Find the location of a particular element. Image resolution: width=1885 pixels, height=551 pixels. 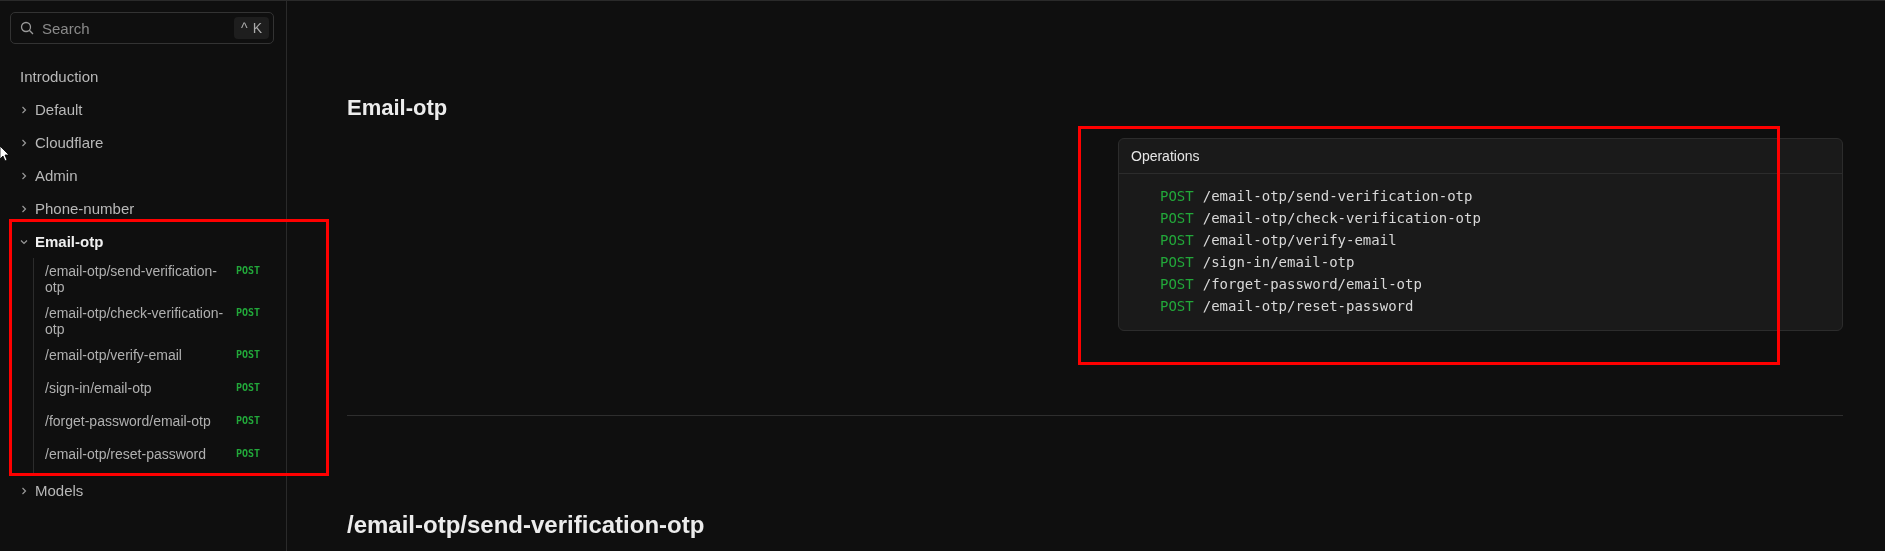

nav-group: Default is located at coordinates (59, 109).